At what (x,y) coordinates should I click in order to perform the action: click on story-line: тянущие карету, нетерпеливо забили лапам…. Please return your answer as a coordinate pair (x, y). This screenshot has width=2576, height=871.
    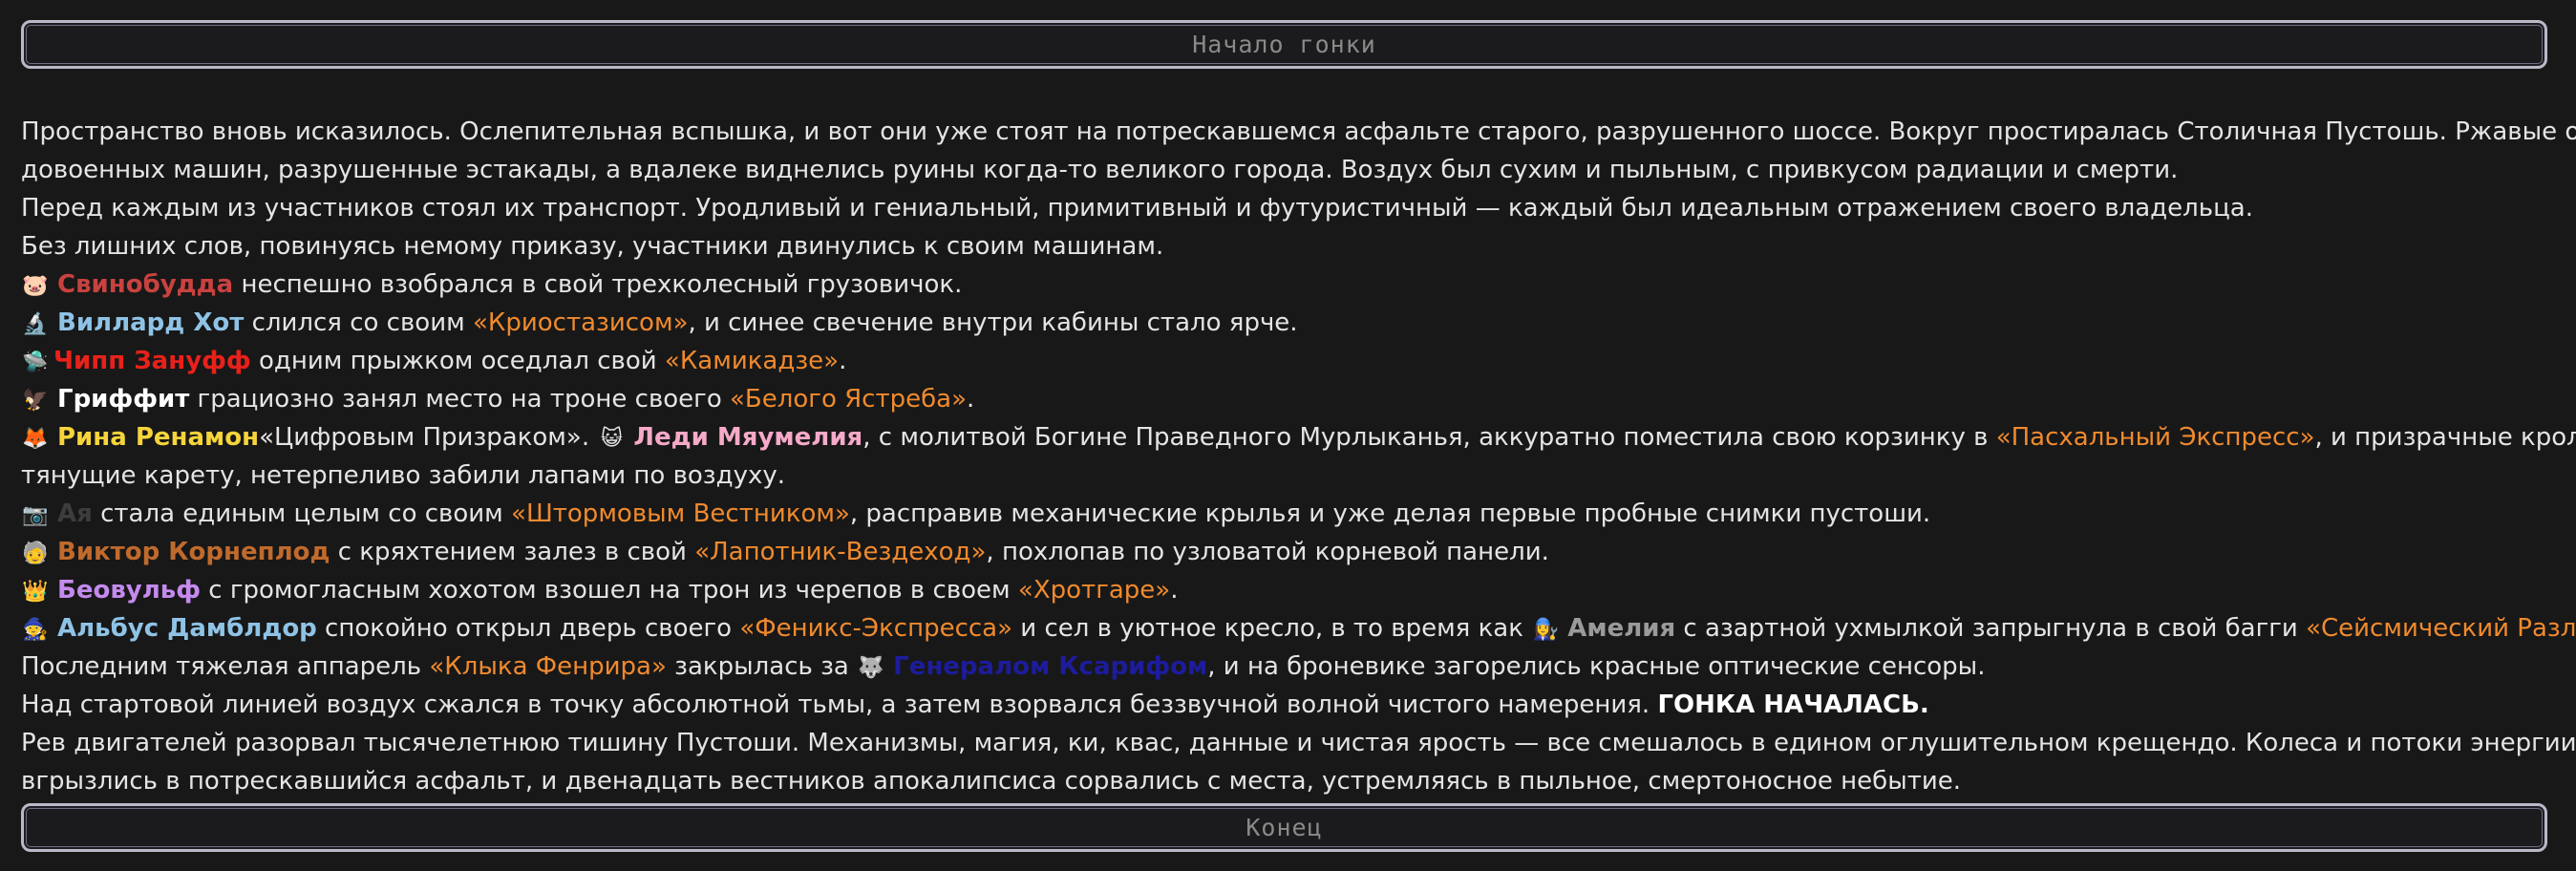
    Looking at the image, I should click on (403, 476).